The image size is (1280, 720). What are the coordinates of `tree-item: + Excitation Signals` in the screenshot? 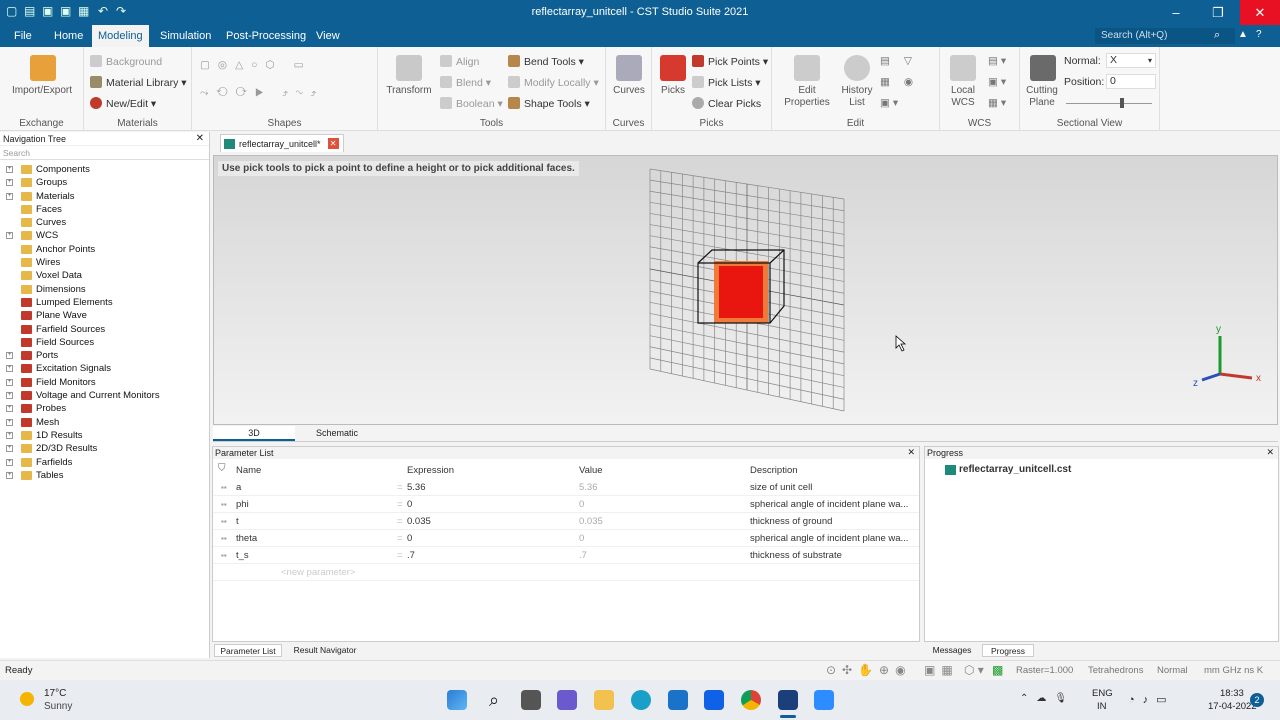 It's located at (104, 368).